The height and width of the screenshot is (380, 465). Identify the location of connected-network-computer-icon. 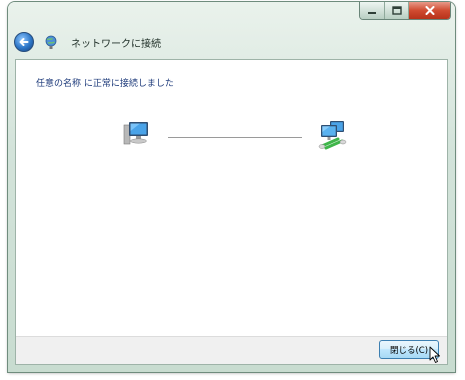
(332, 135).